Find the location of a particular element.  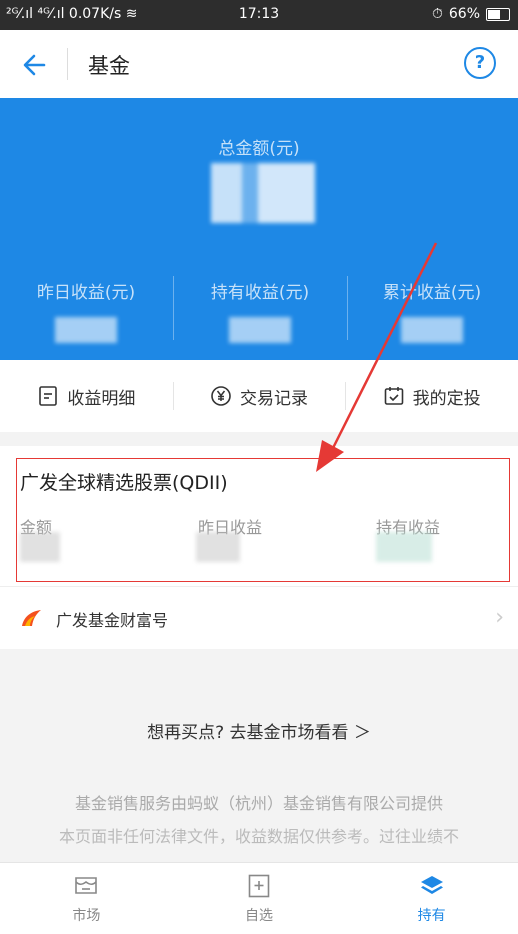

fund-yesterday-value-masked is located at coordinates (218, 547).